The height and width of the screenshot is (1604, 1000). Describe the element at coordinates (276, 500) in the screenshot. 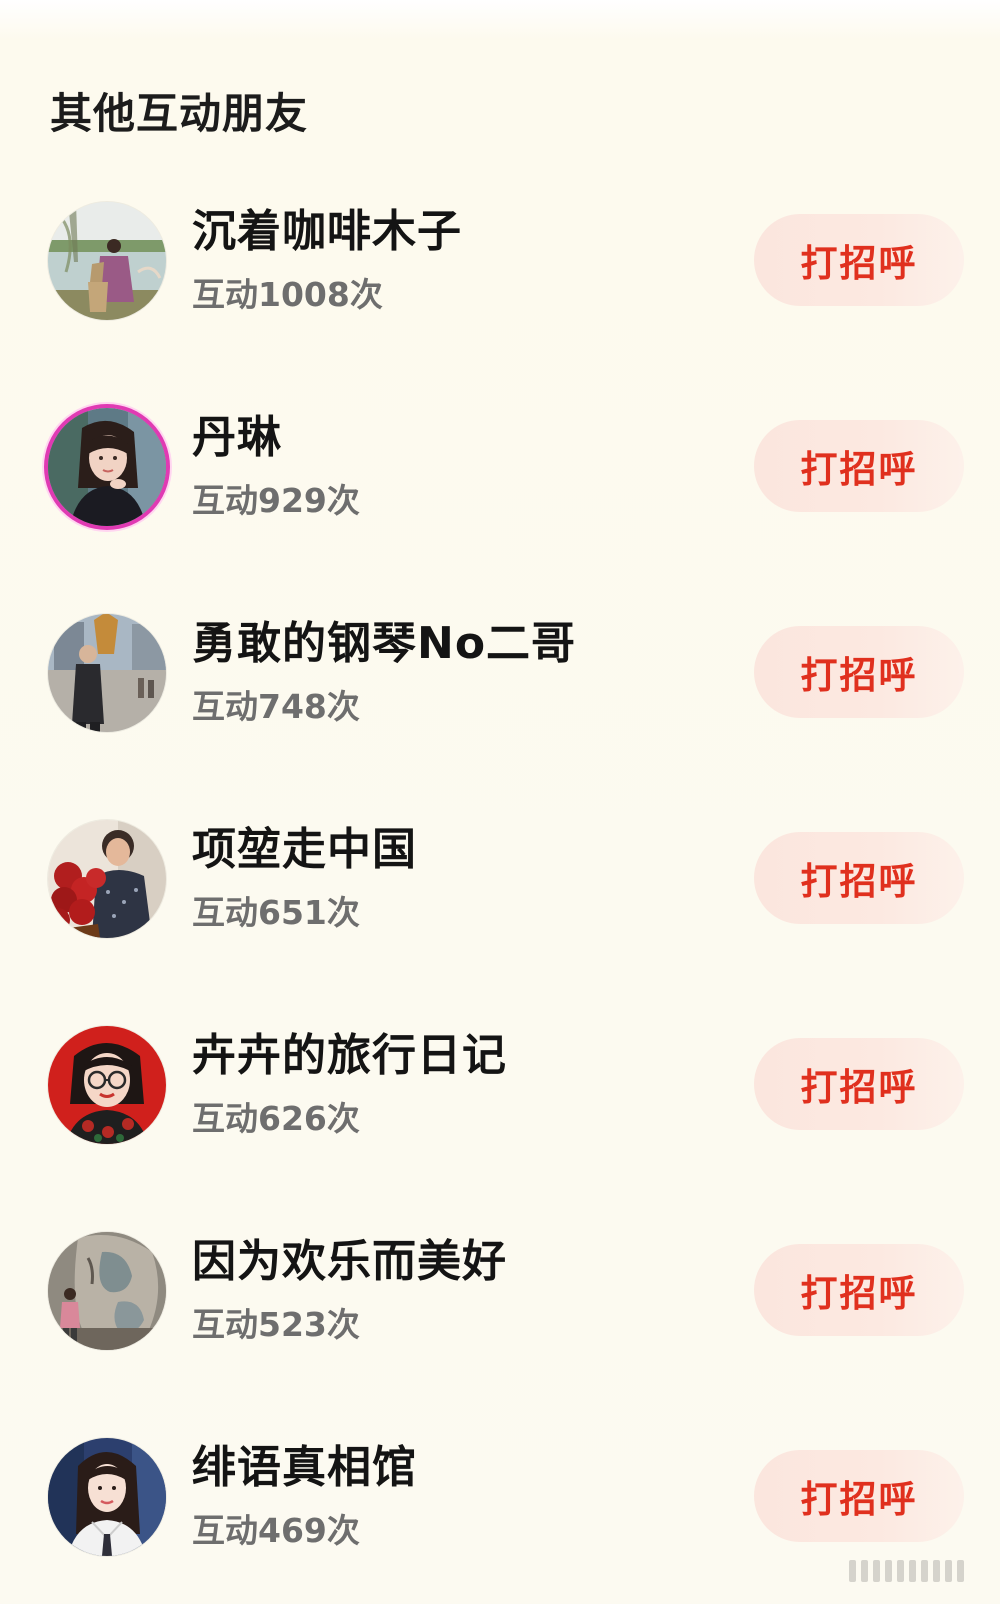

I see `interaction-count: 互动929次` at that location.